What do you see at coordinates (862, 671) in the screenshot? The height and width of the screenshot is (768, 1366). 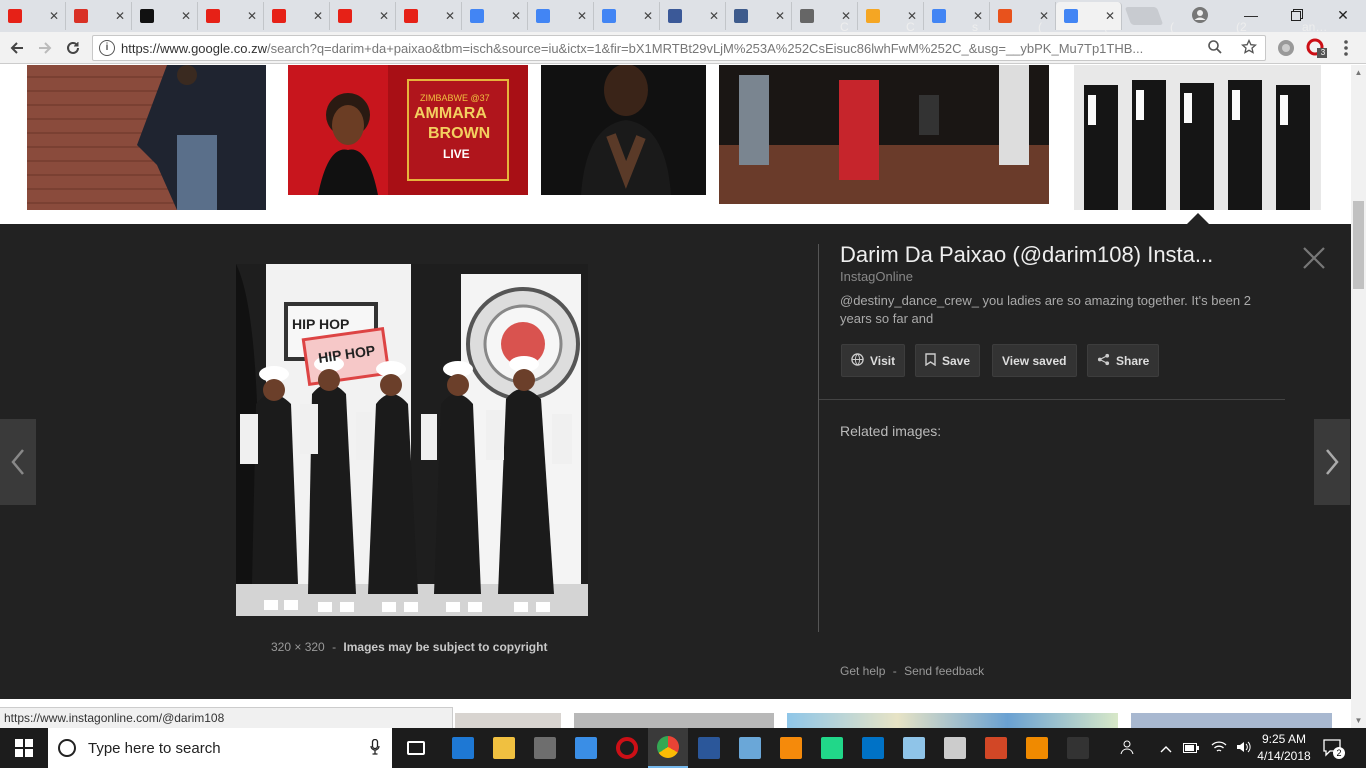 I see `get-help-link: Get help` at bounding box center [862, 671].